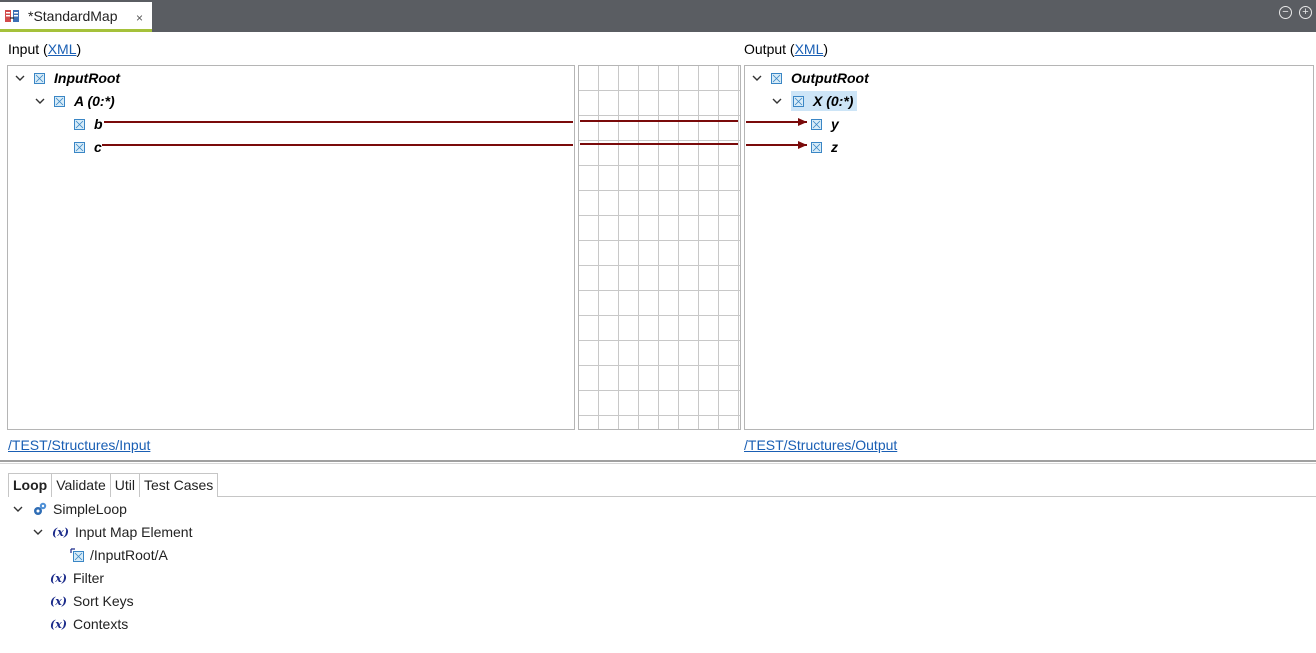 Image resolution: width=1316 pixels, height=653 pixels. Describe the element at coordinates (98, 147) in the screenshot. I see `tree-node-label: c` at that location.